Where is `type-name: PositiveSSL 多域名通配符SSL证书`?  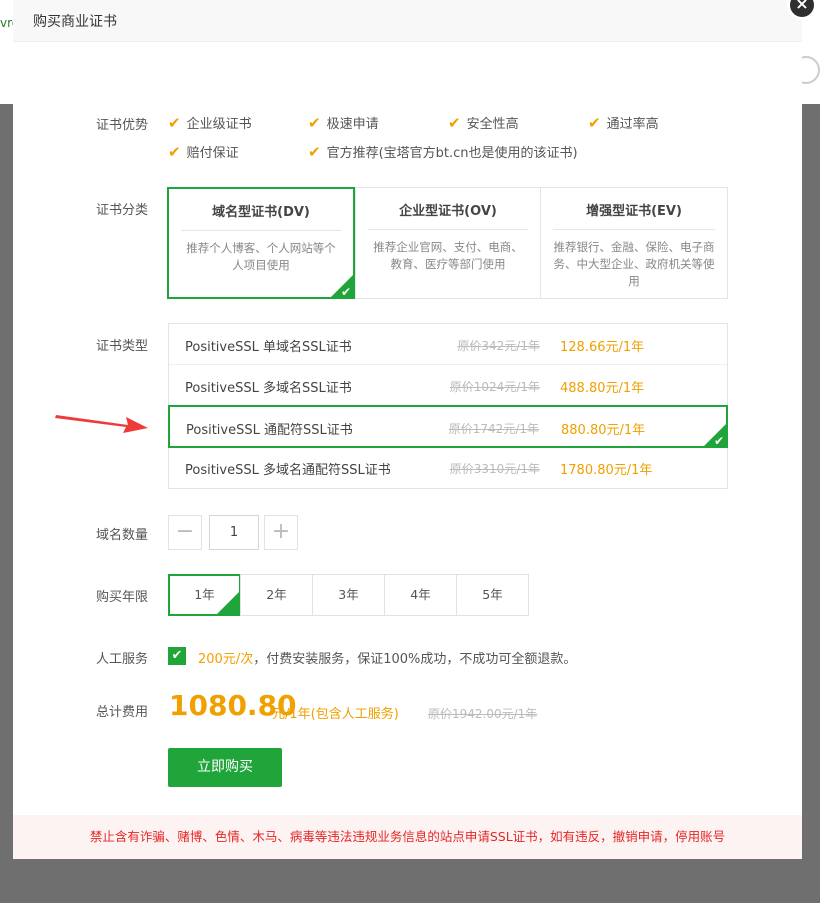 type-name: PositiveSSL 多域名通配符SSL证书 is located at coordinates (288, 470).